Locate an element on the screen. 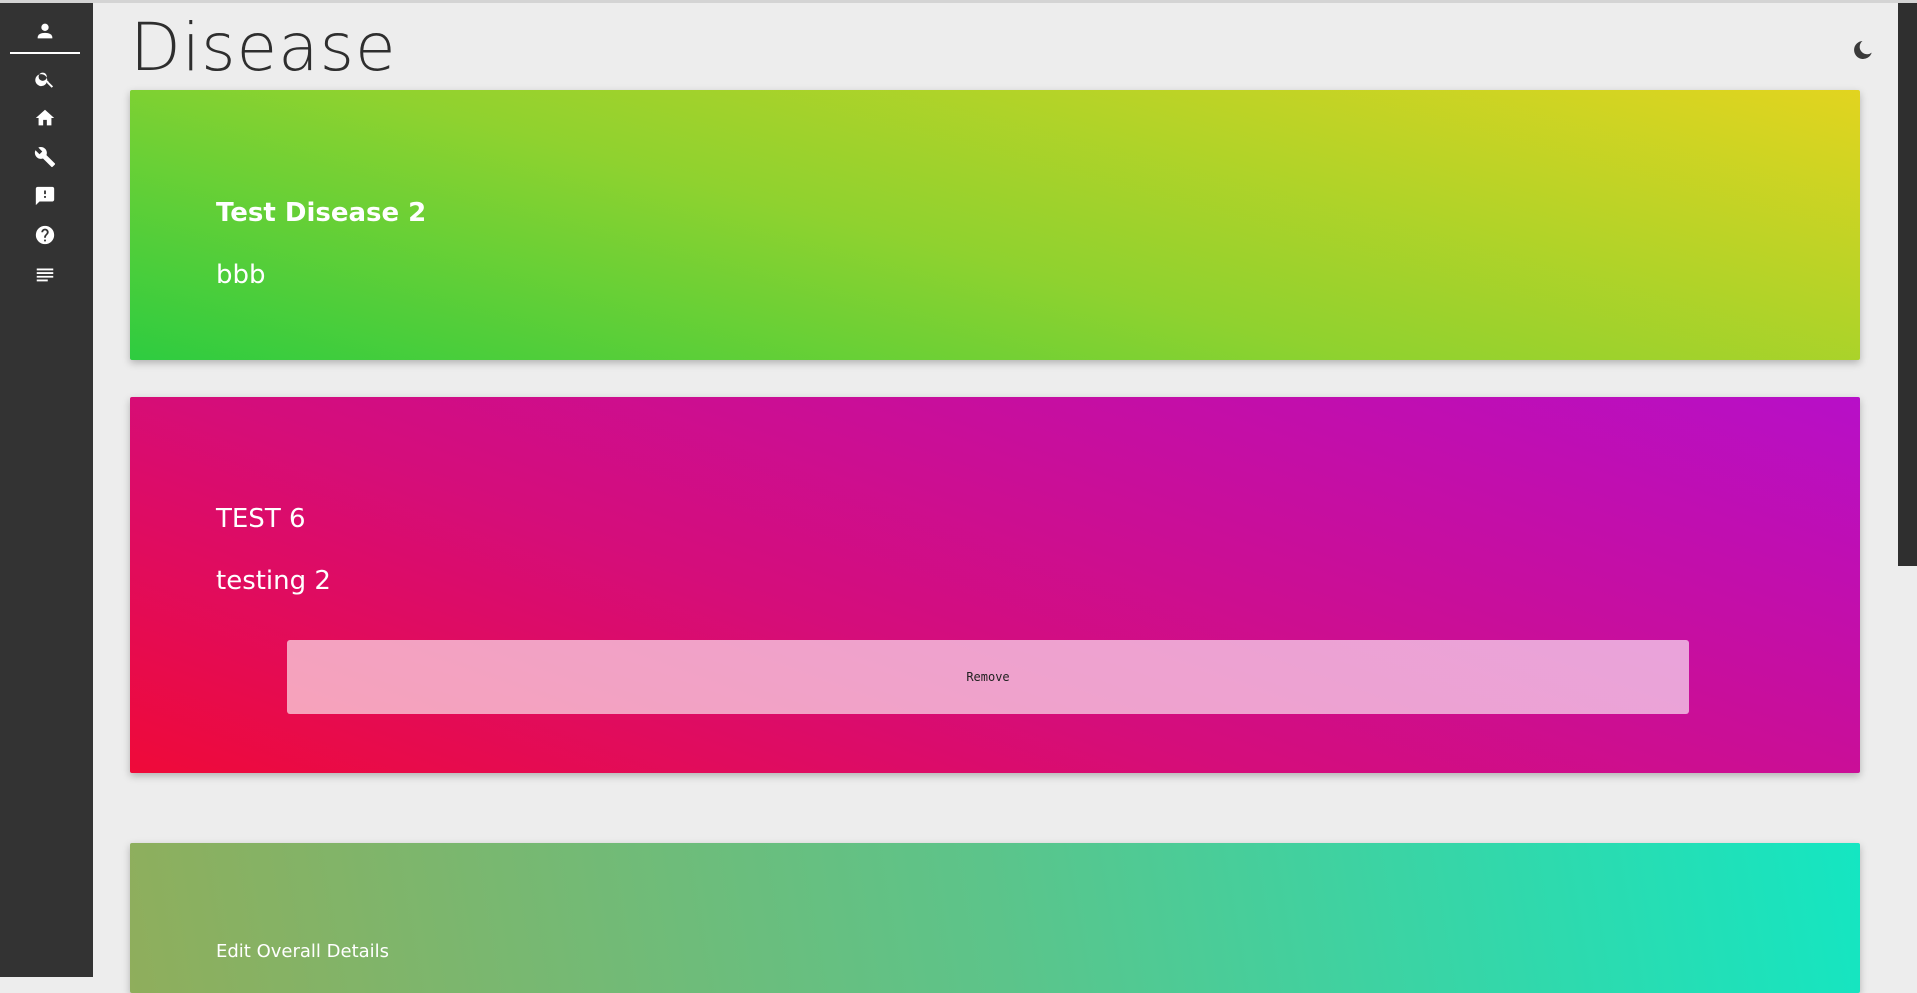  feedback-icon is located at coordinates (45, 196).